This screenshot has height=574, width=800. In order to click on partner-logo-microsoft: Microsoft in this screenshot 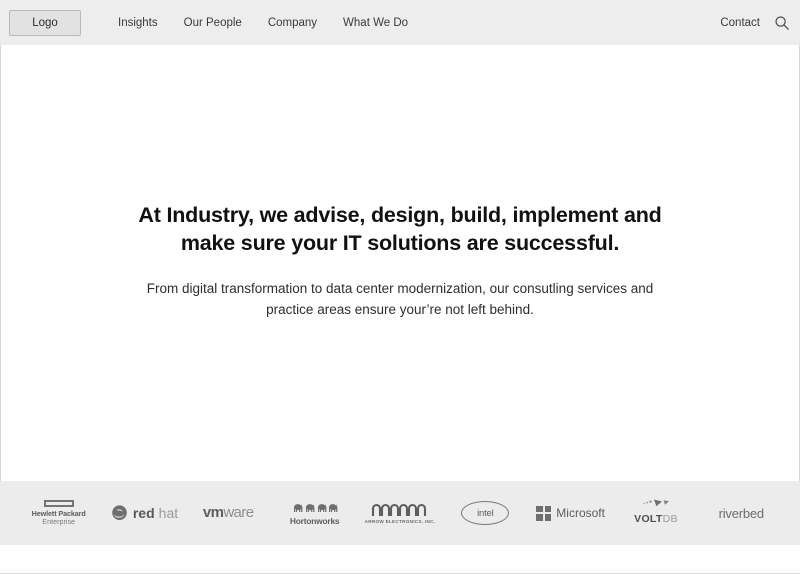, I will do `click(570, 513)`.